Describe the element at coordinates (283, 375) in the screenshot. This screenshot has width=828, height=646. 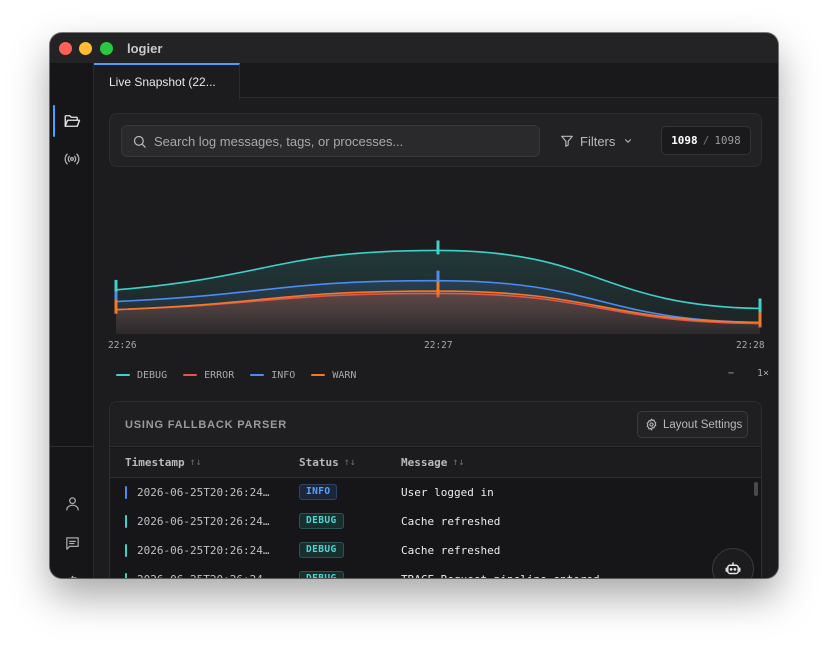
I see `legend-label: INFO` at that location.